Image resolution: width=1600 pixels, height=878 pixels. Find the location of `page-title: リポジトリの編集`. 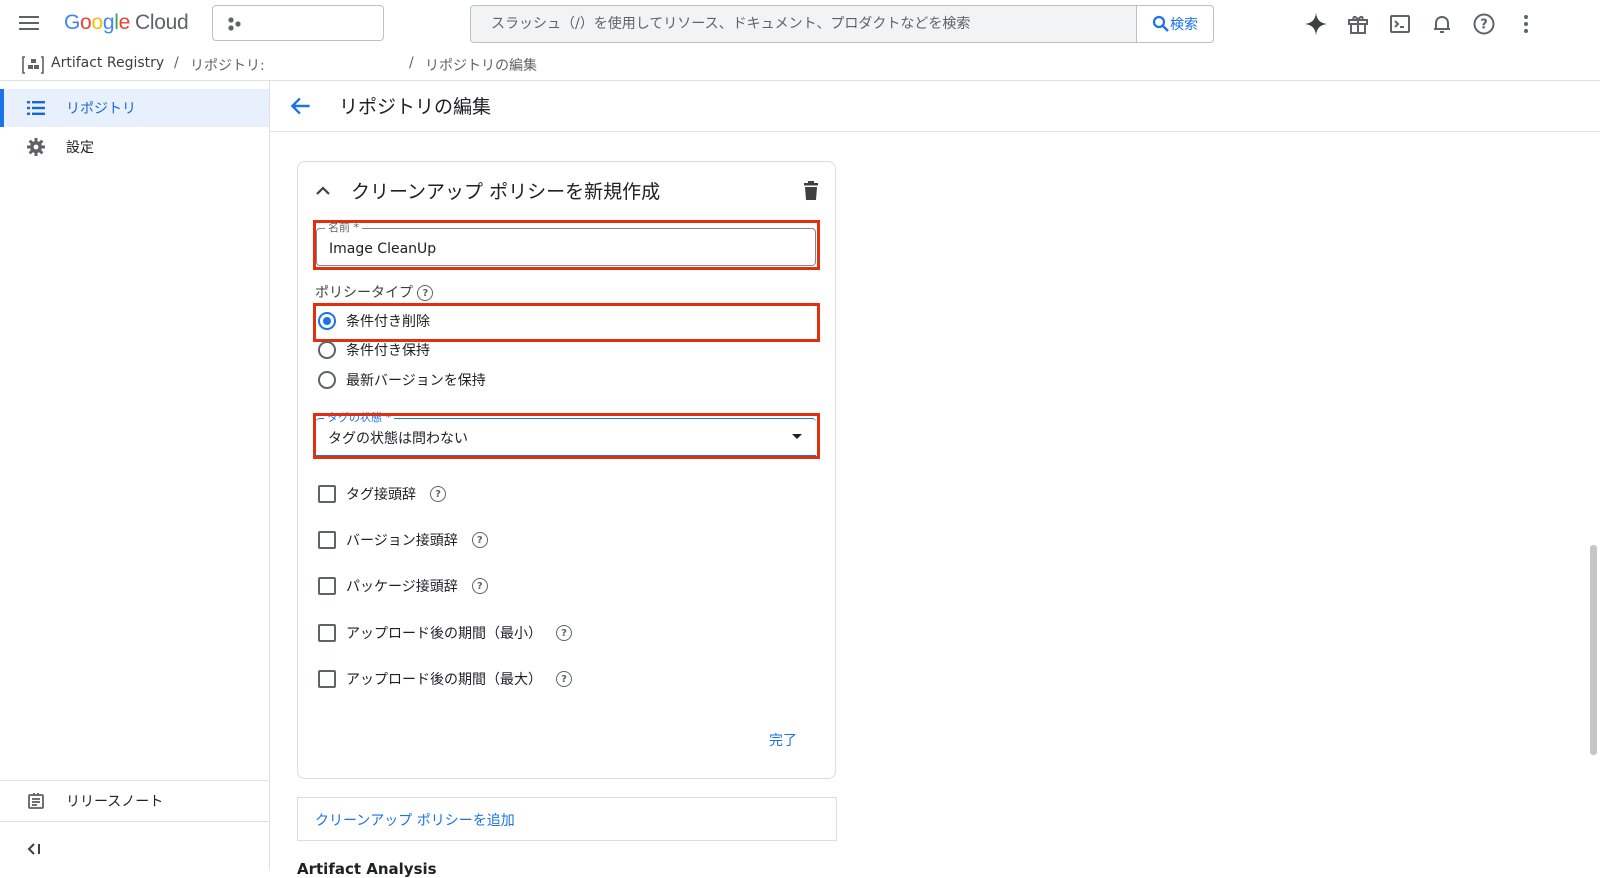

page-title: リポジトリの編集 is located at coordinates (415, 107).